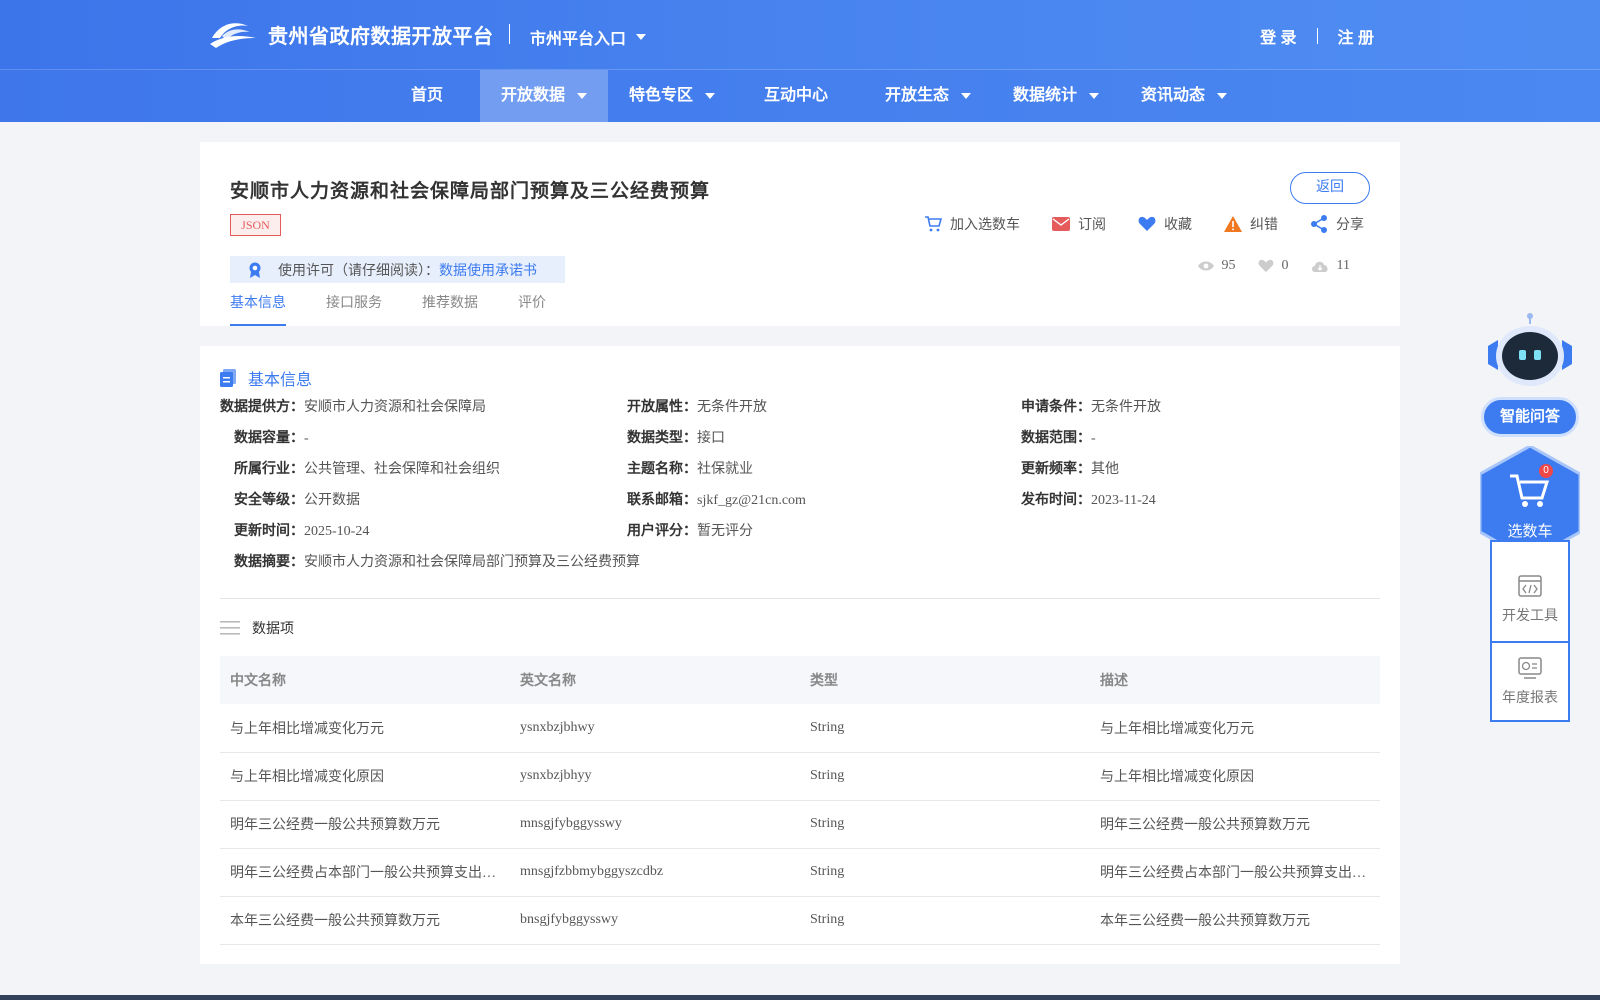 The height and width of the screenshot is (1000, 1600). Describe the element at coordinates (985, 225) in the screenshot. I see `add-to-cart-label: 加入选数车` at that location.